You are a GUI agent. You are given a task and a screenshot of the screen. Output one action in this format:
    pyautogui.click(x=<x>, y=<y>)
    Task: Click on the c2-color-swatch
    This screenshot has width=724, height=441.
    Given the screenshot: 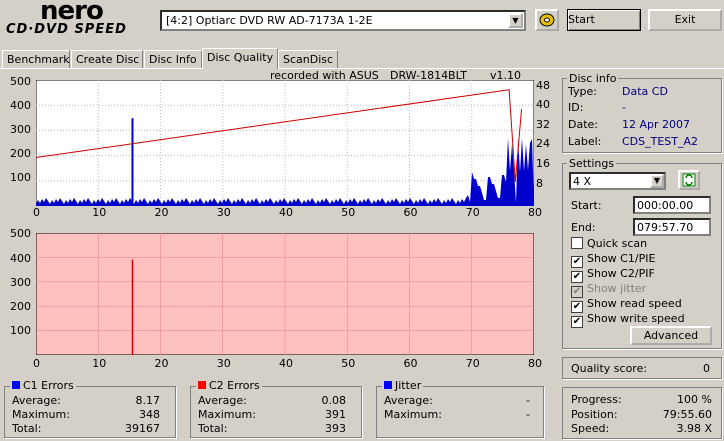 What is the action you would take?
    pyautogui.click(x=202, y=385)
    